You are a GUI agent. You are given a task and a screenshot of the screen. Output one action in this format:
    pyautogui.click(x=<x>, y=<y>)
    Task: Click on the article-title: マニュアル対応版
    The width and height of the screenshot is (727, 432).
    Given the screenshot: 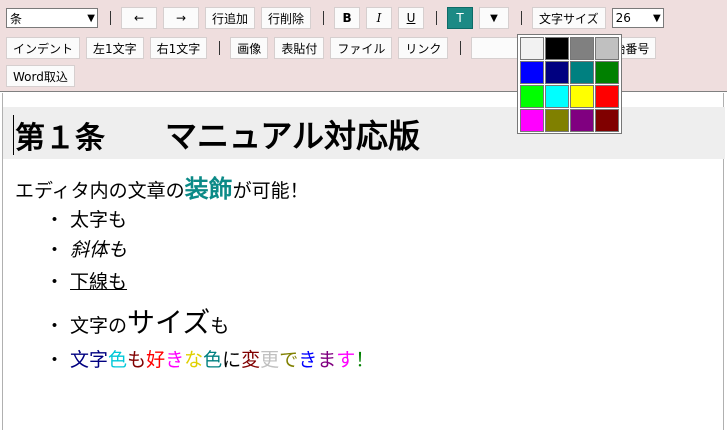 What is the action you would take?
    pyautogui.click(x=293, y=136)
    